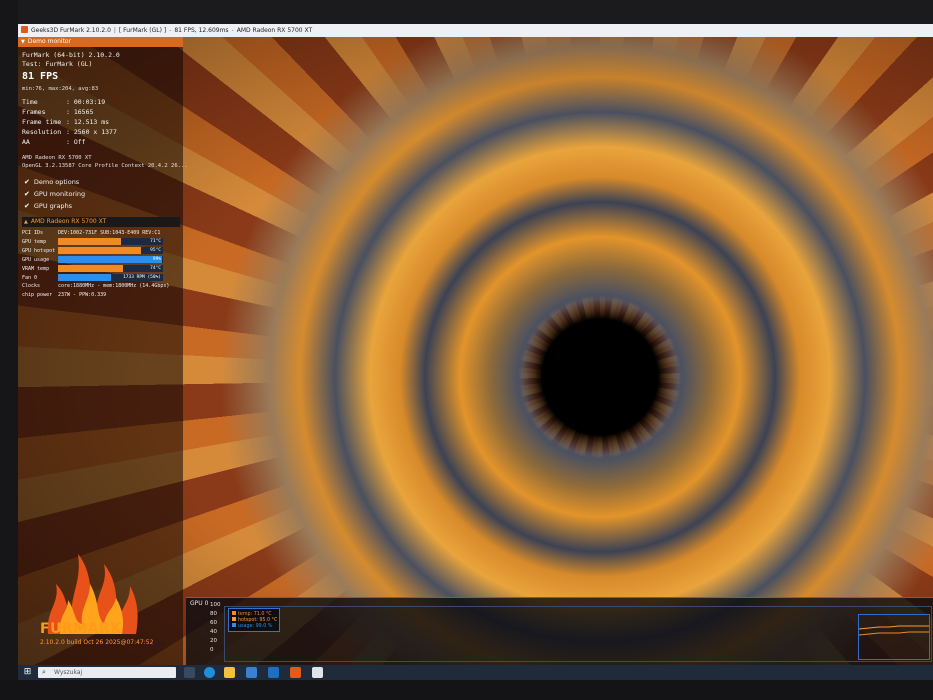 The height and width of the screenshot is (700, 933). I want to click on temp-line, so click(894, 633).